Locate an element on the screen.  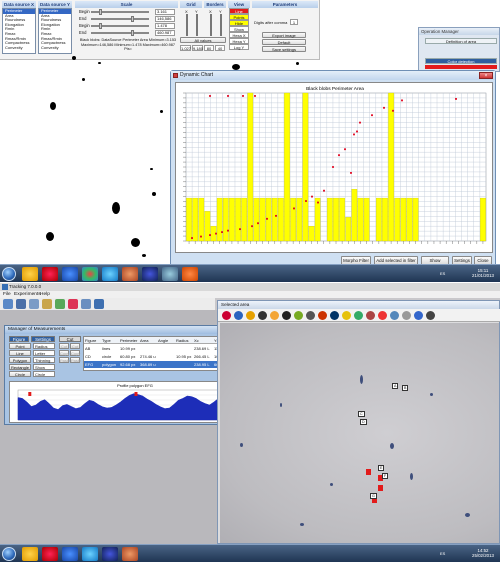
save-icon is located at coordinates (34, 304).